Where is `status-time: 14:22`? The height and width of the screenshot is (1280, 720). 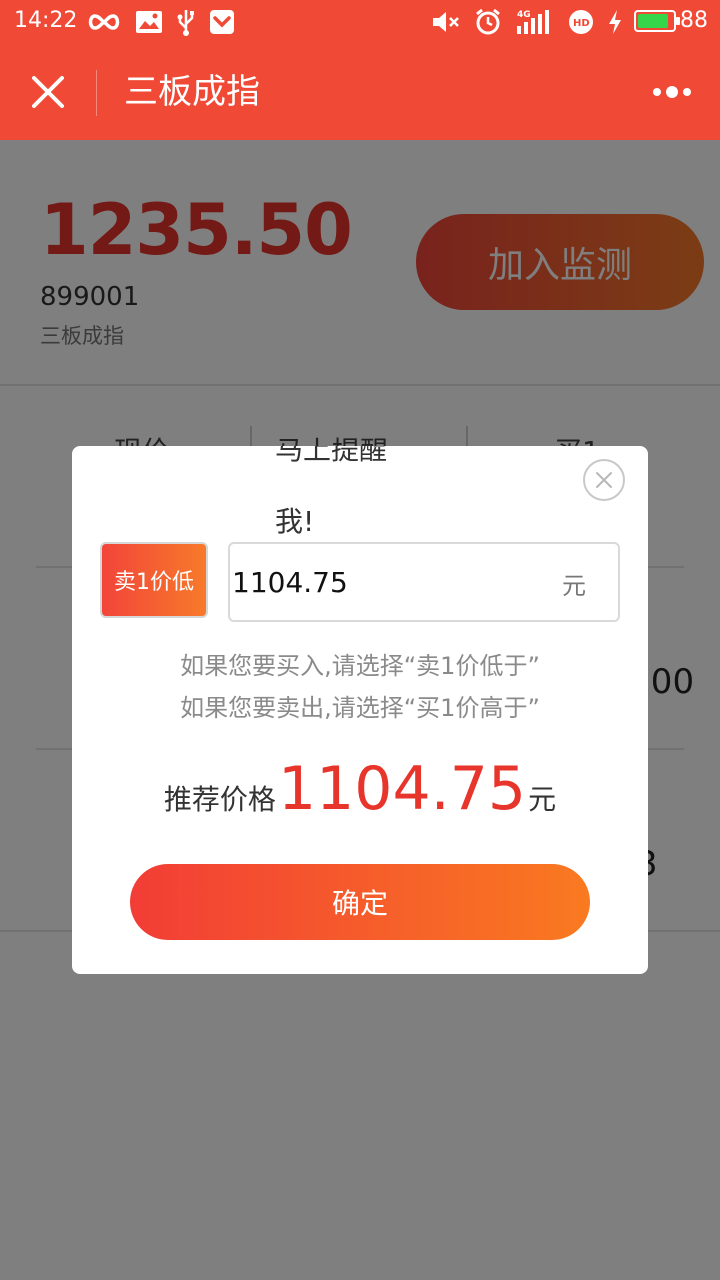 status-time: 14:22 is located at coordinates (46, 20).